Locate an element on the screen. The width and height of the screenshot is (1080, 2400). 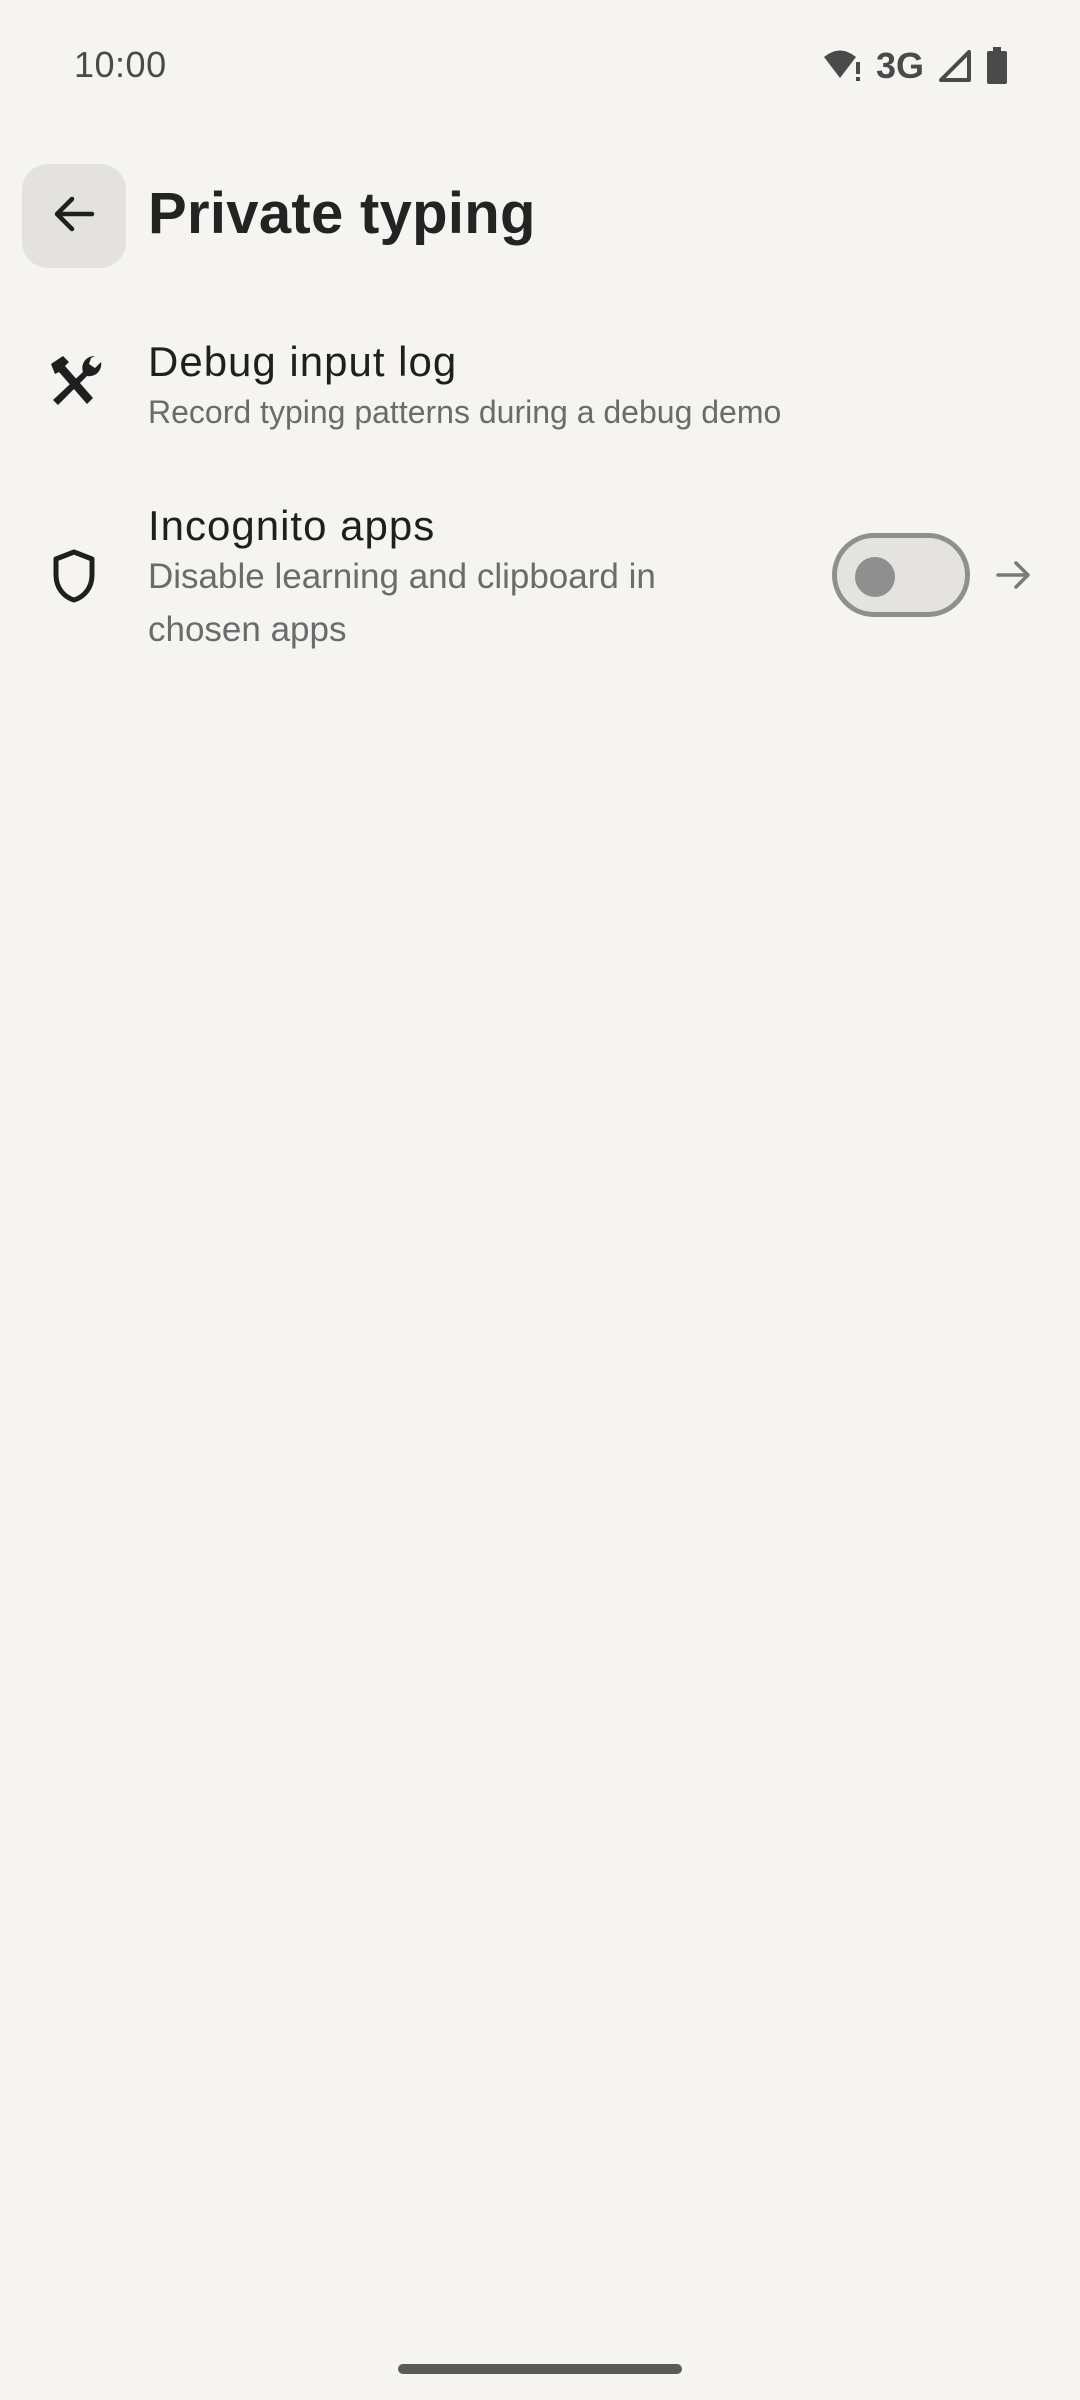
incognito-apps-toggle is located at coordinates (901, 575).